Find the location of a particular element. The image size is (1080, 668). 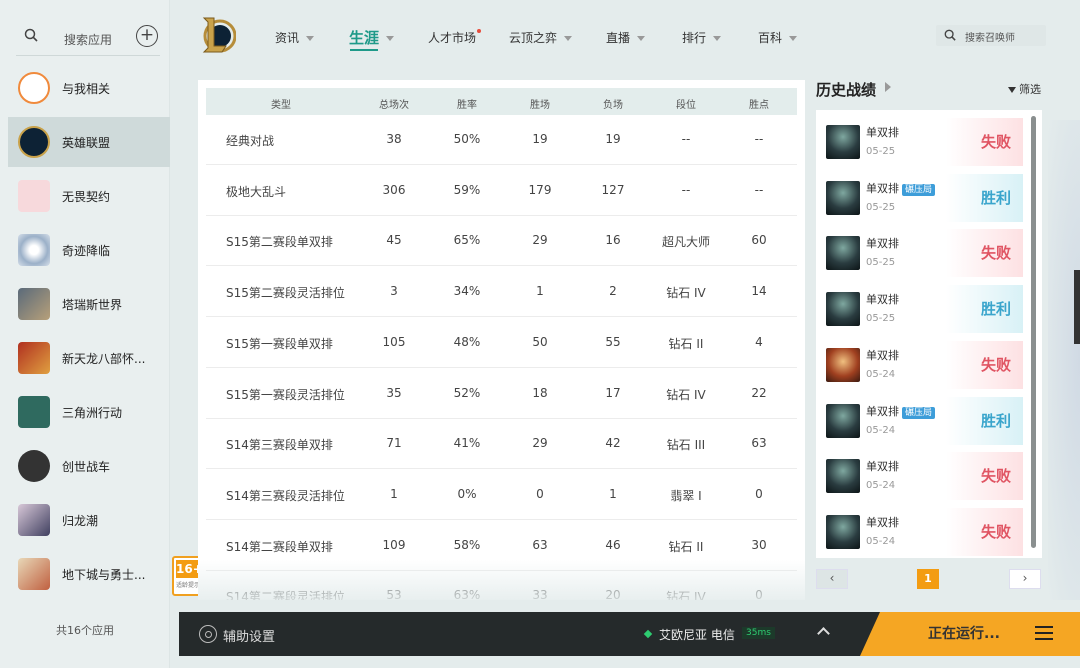

nav-tab: 排行 is located at coordinates (702, 37).